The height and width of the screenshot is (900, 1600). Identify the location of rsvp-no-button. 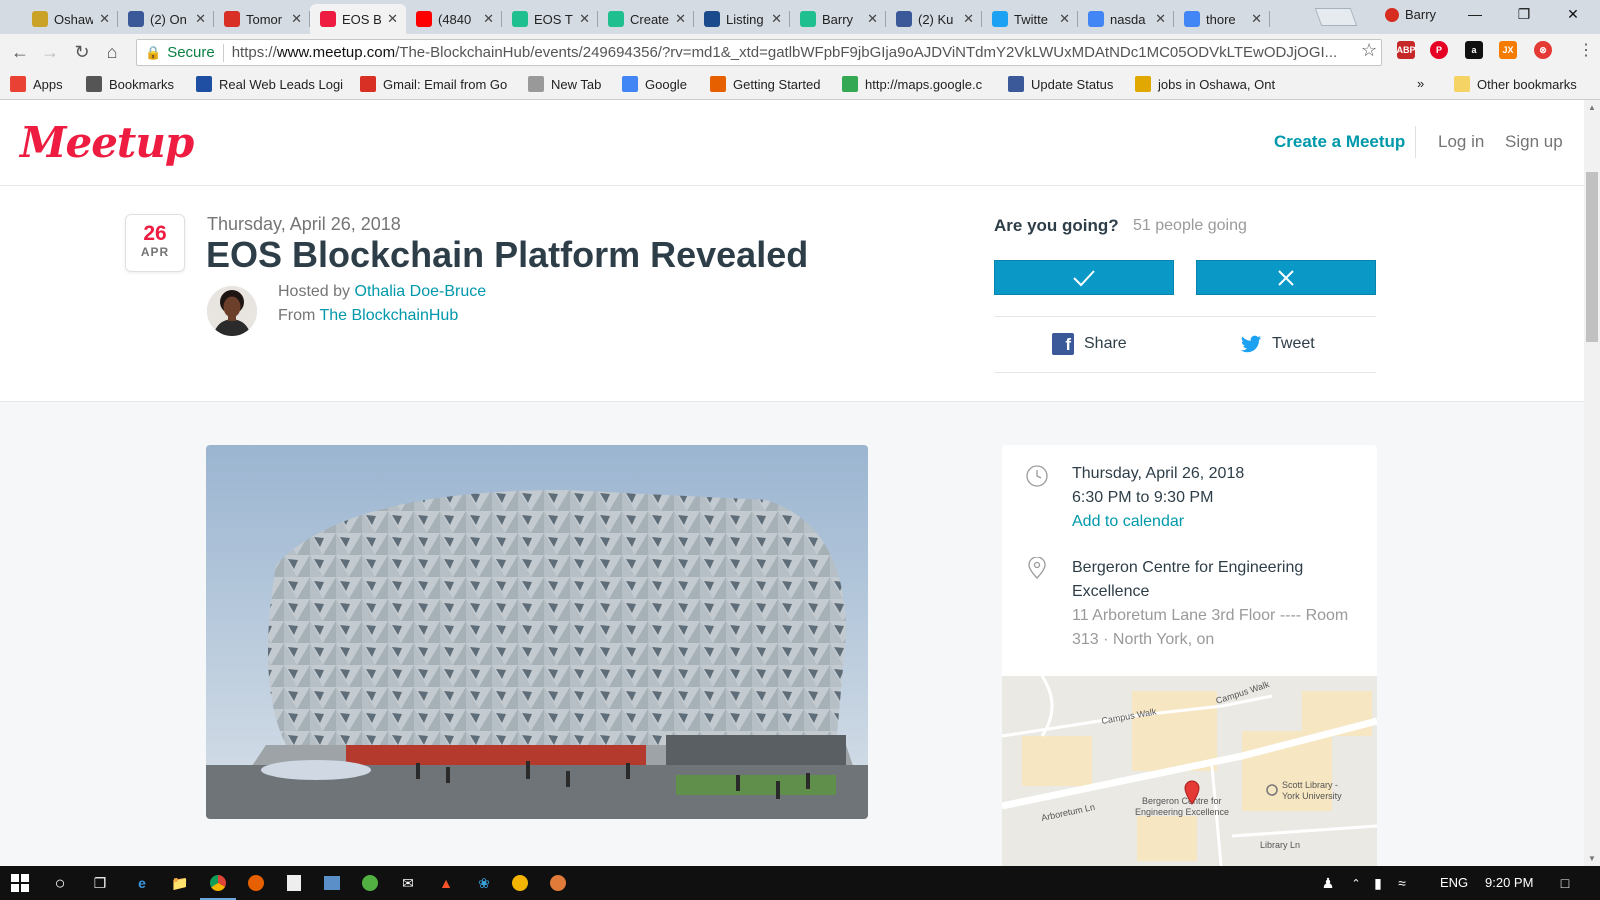
(1286, 277).